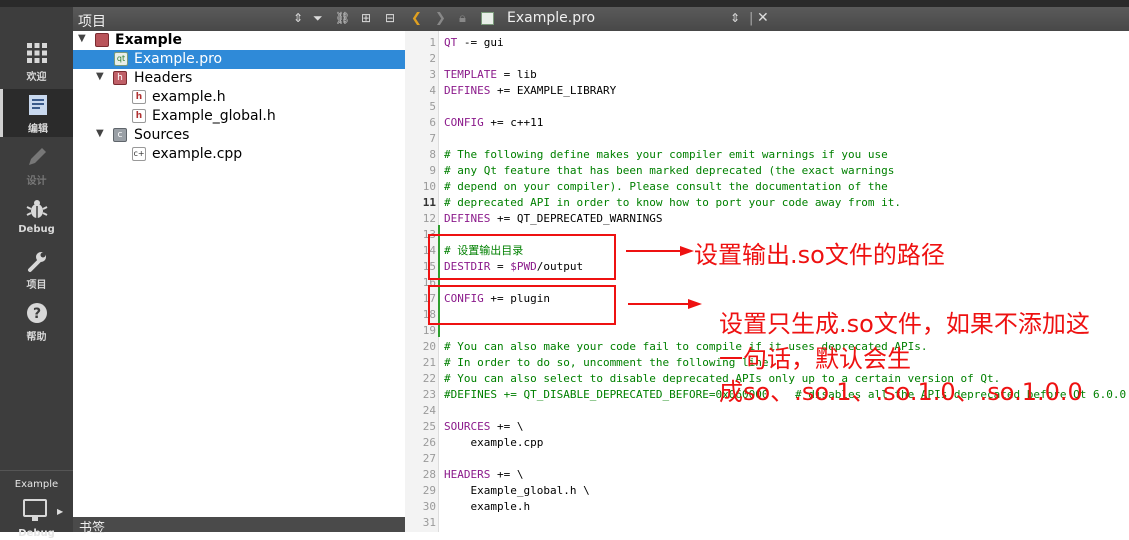 The image size is (1129, 540). Describe the element at coordinates (763, 18) in the screenshot. I see `close-document-icon: ✕` at that location.